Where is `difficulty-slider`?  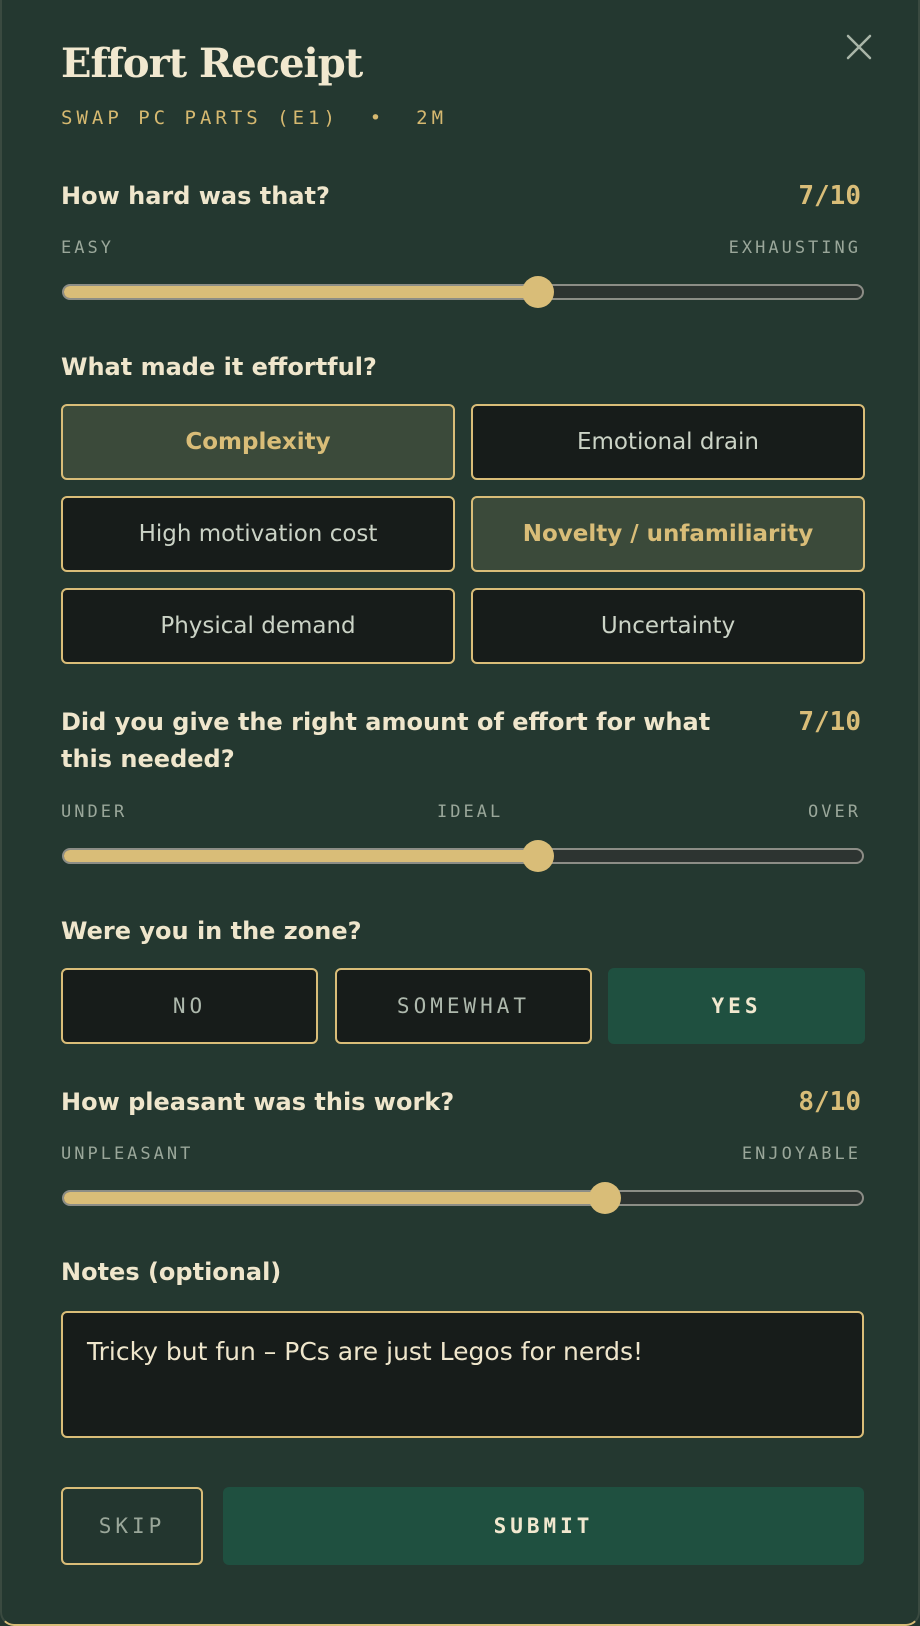 difficulty-slider is located at coordinates (463, 292).